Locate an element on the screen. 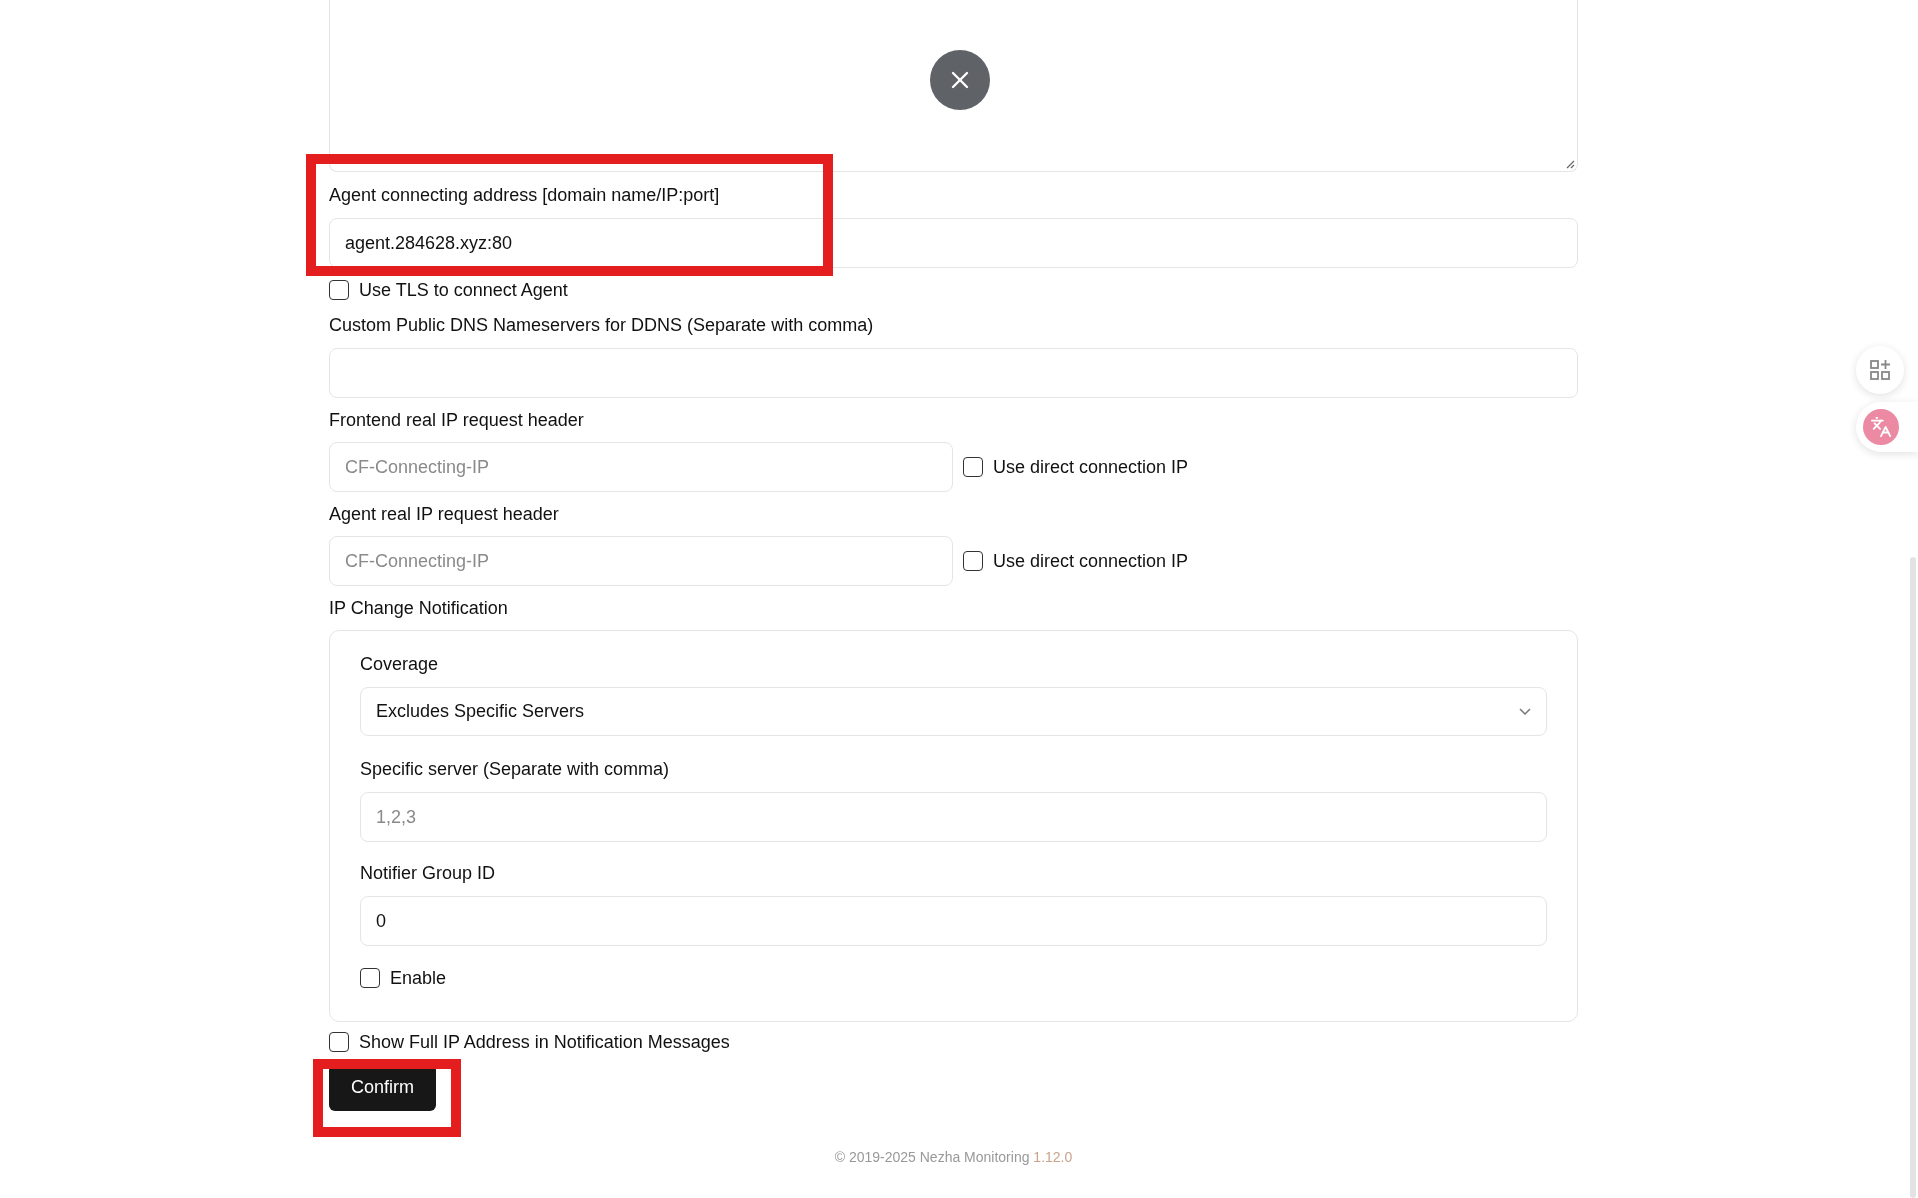 This screenshot has height=1198, width=1918. field-label: IP Change Notification is located at coordinates (419, 608).